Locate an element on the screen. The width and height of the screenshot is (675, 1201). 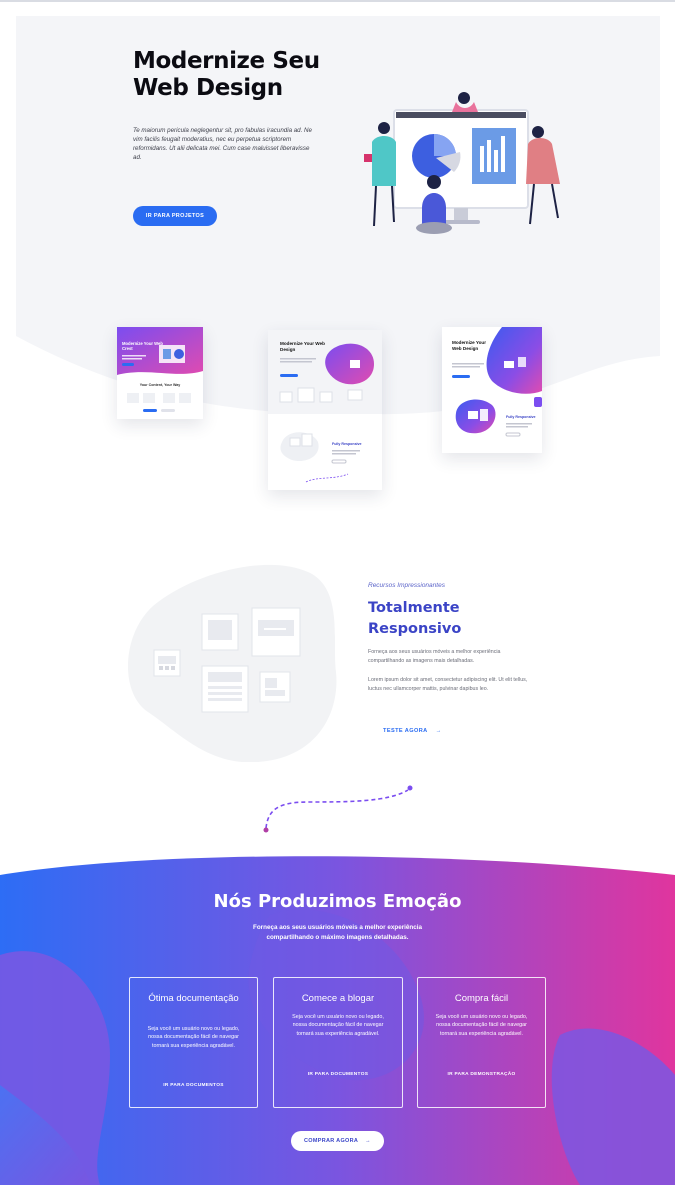
feature-title: Totalmente Responsivo is located at coordinates (443, 619).